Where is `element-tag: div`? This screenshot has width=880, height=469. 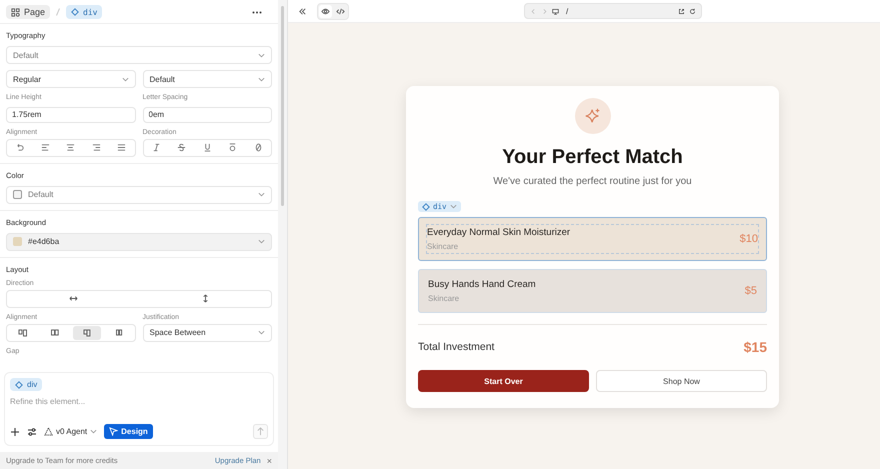
element-tag: div is located at coordinates (26, 384).